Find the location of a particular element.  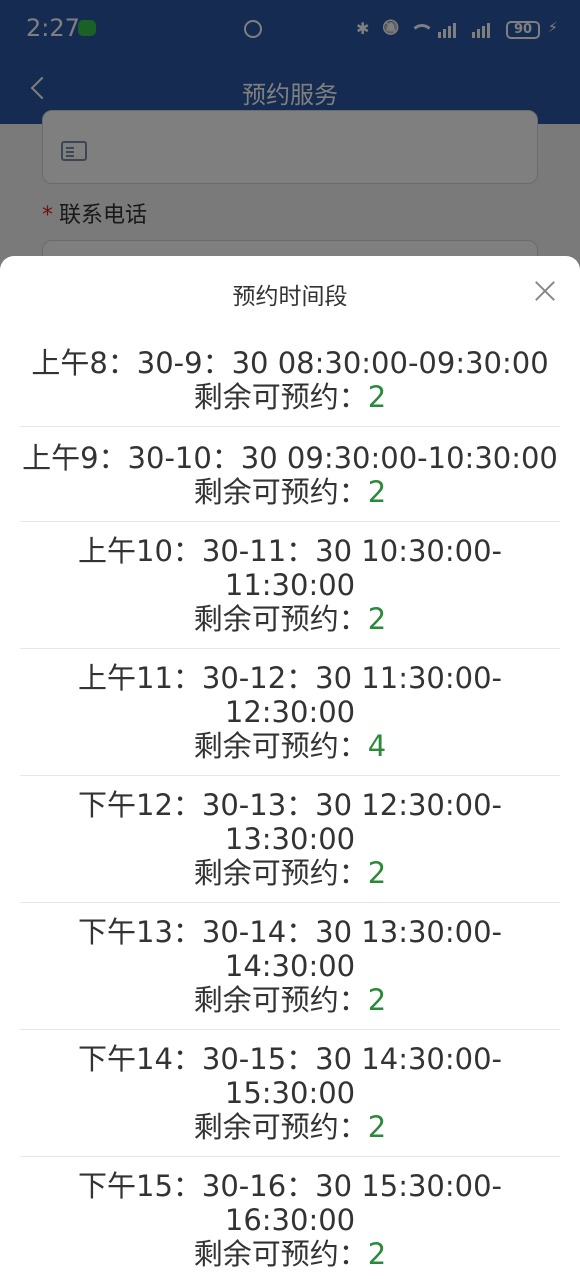

time-slot-item: 上午10：30-11：30 10:30:00- 11:30:00 剩余可预约：2 is located at coordinates (290, 585).